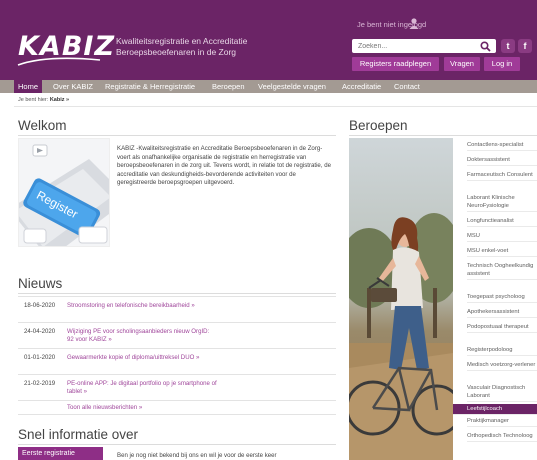  What do you see at coordinates (177, 444) in the screenshot?
I see `snel-divider` at bounding box center [177, 444].